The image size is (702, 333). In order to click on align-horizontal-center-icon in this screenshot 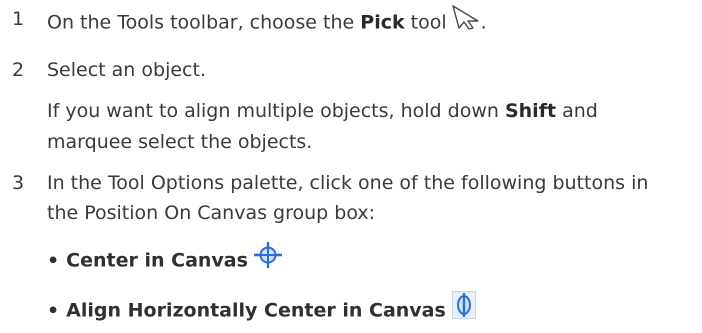, I will do `click(463, 309)`.